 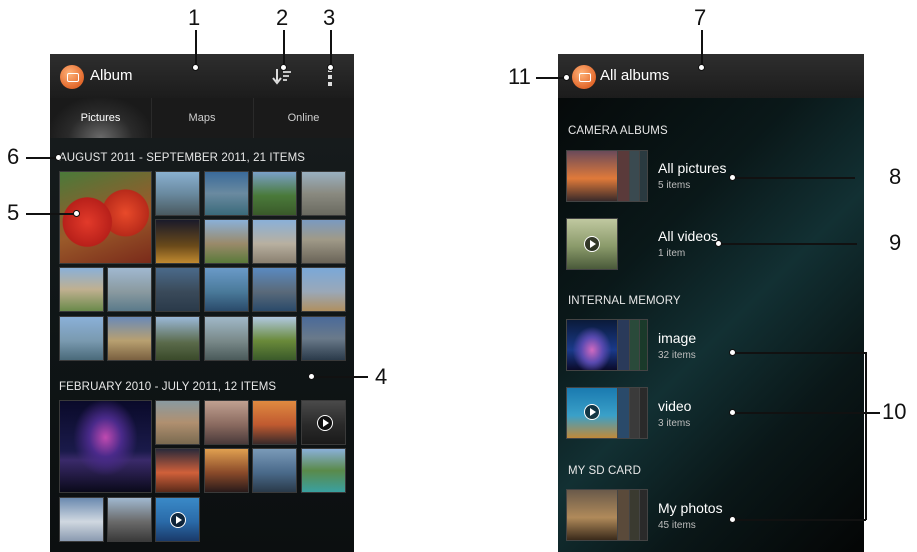 I want to click on callout-number: 10, so click(x=894, y=411).